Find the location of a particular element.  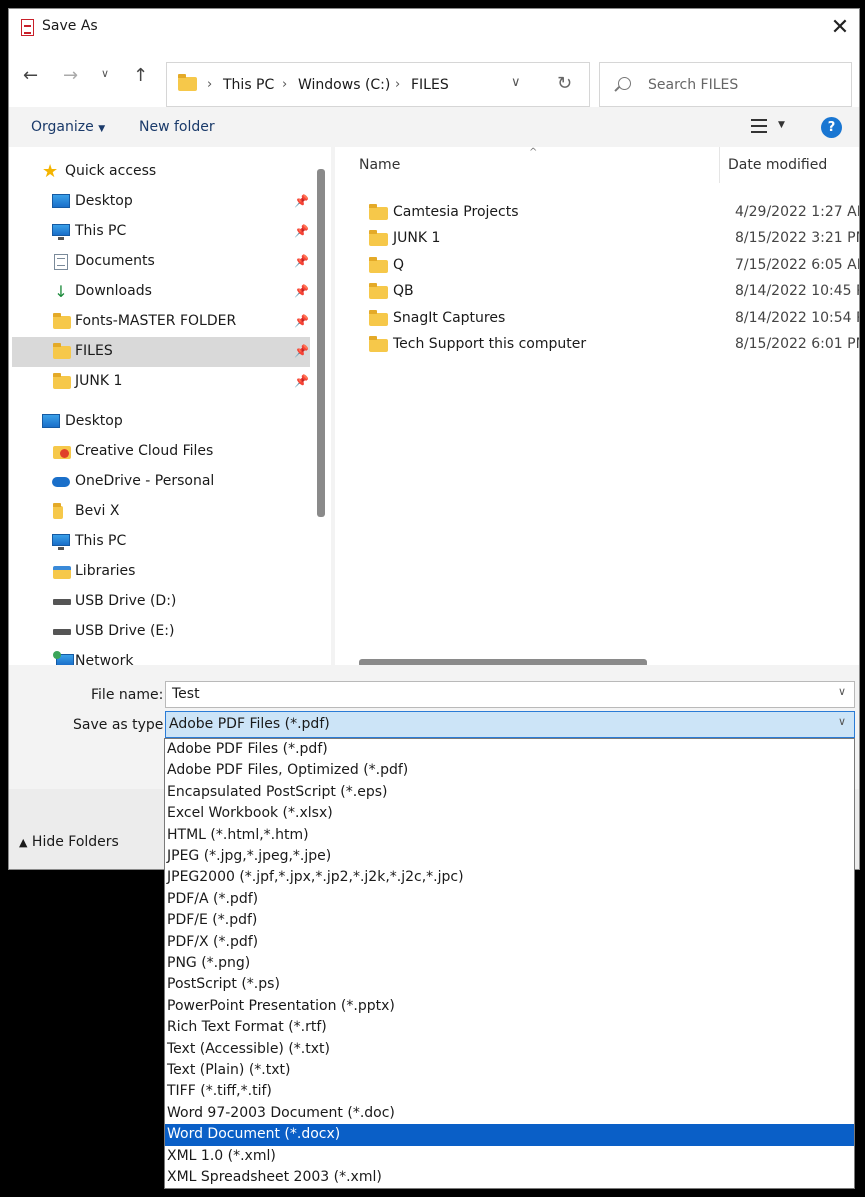

sort-ascending-icon: ^ is located at coordinates (533, 152).